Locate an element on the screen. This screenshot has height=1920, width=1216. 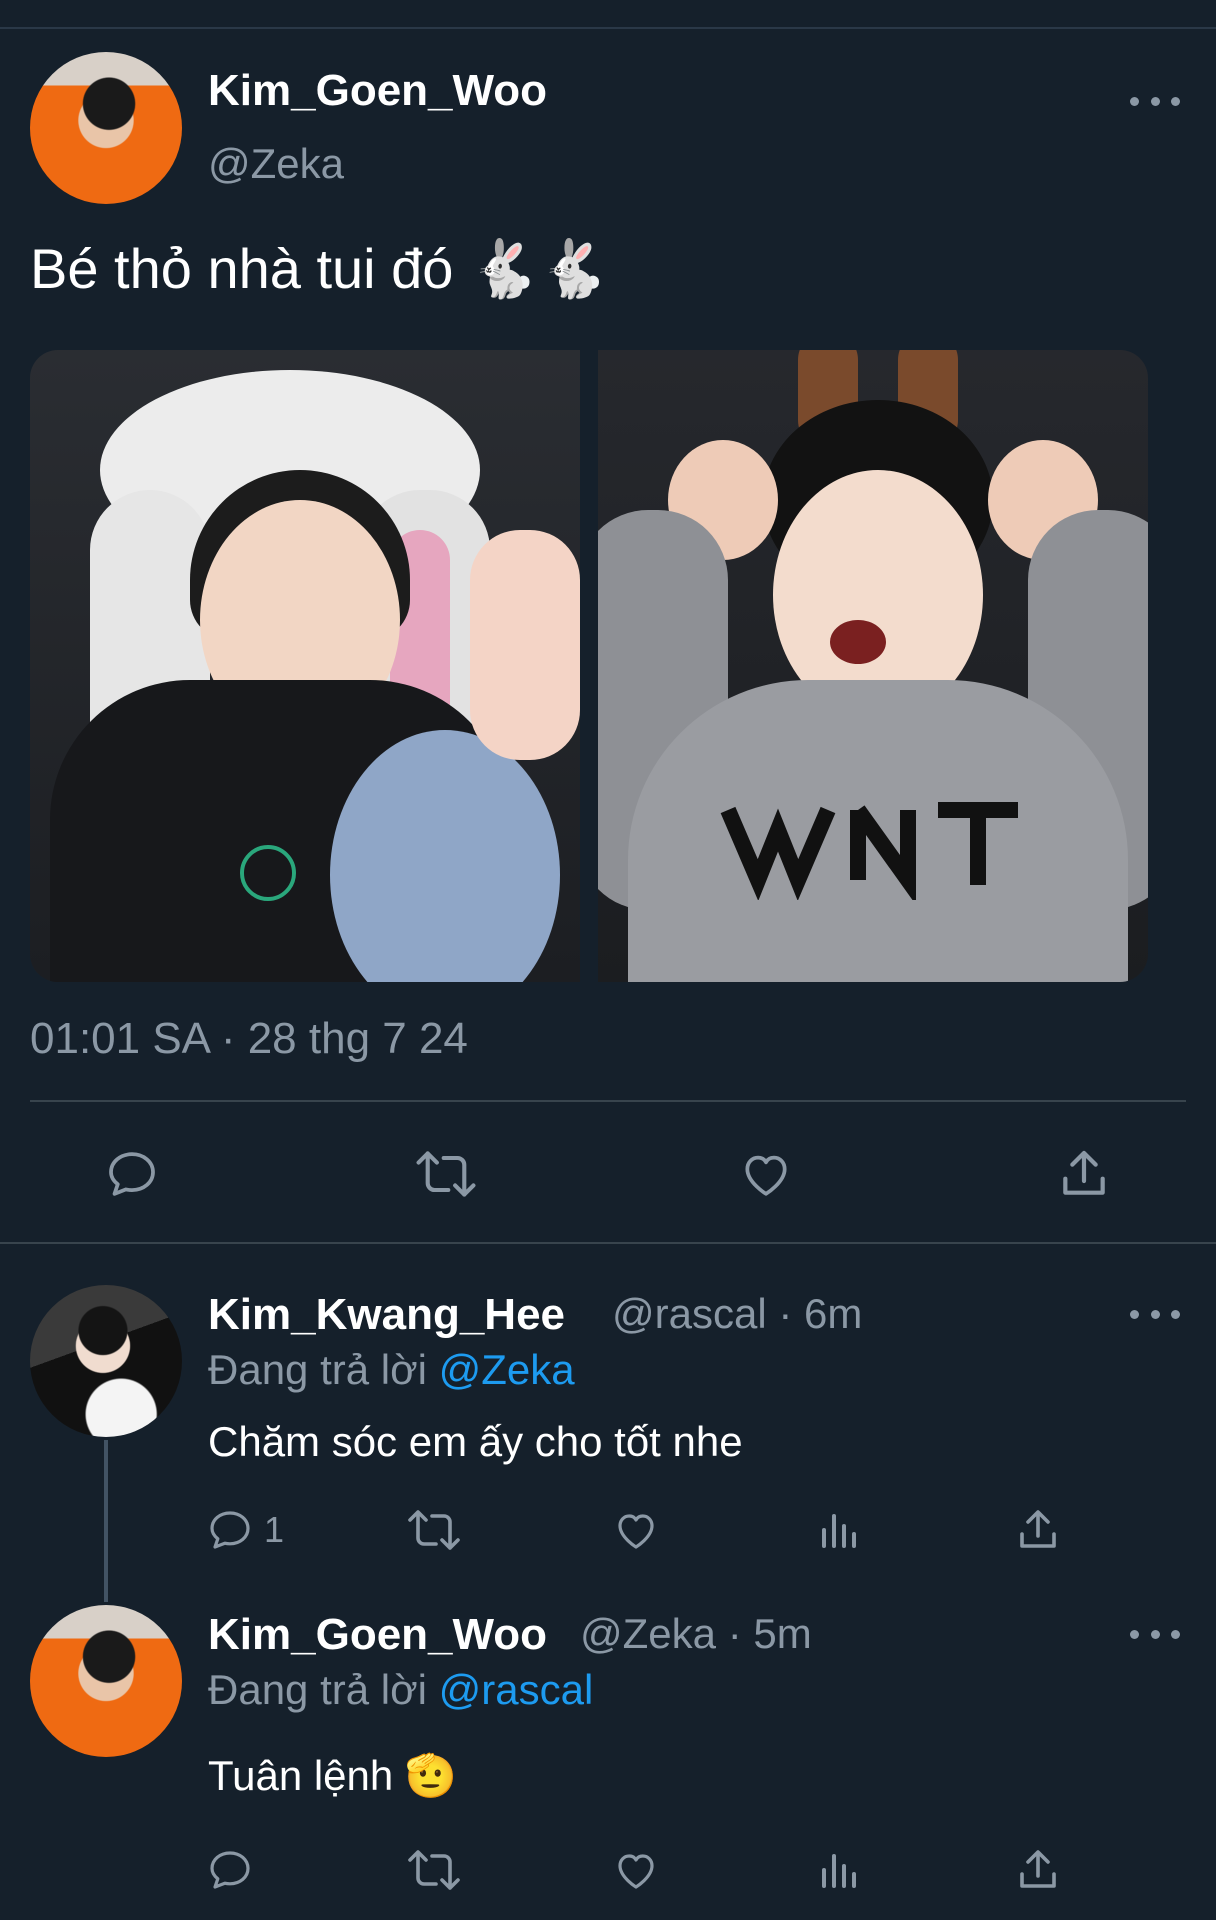
author-avatar is located at coordinates (106, 128).